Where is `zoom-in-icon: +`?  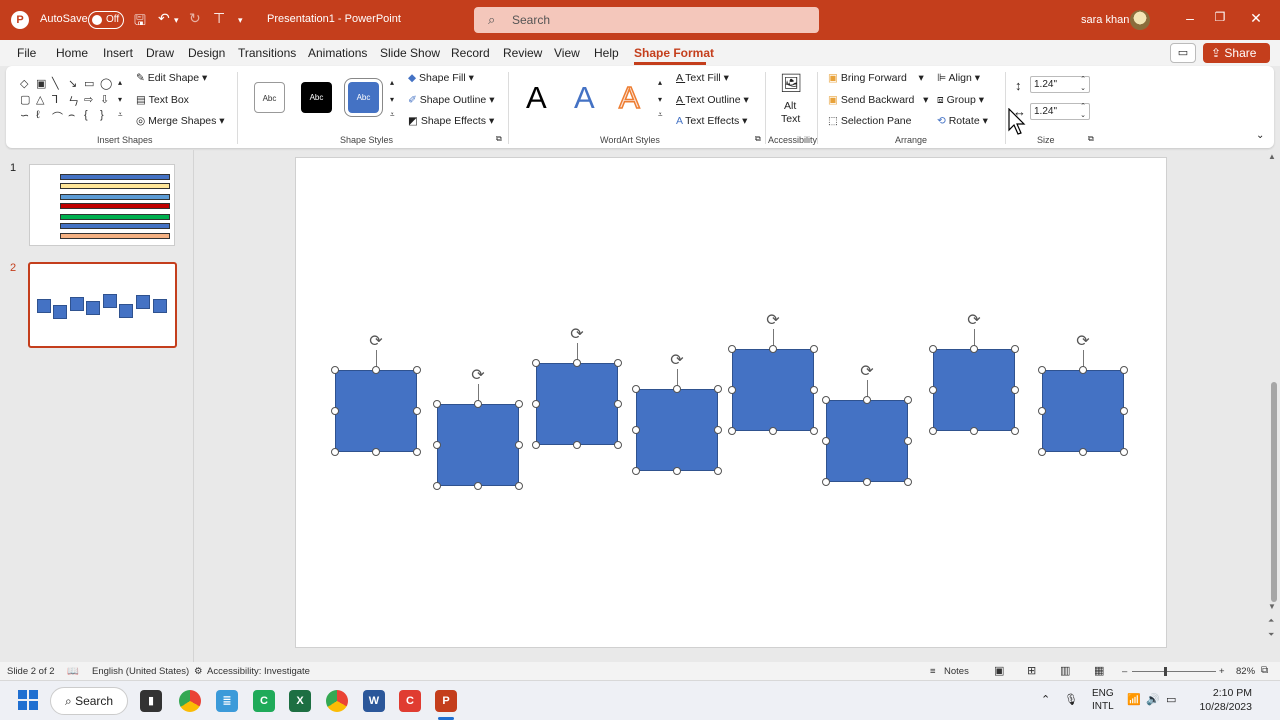 zoom-in-icon: + is located at coordinates (1222, 671).